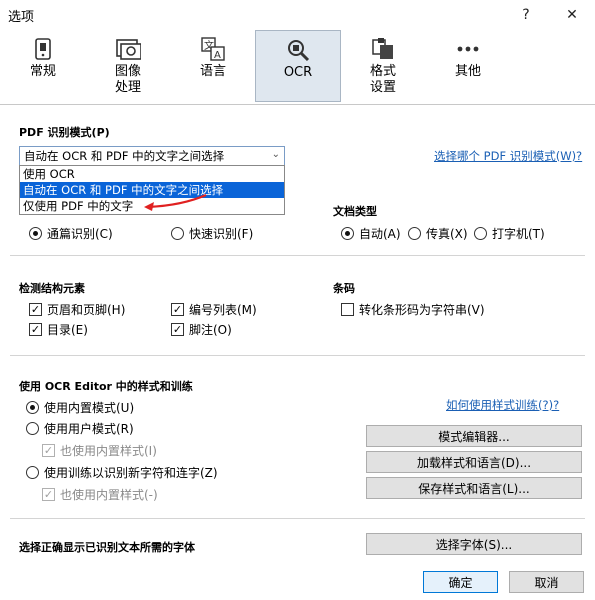 Image resolution: width=595 pixels, height=600 pixels. Describe the element at coordinates (355, 211) in the screenshot. I see `document-type-heading: 文档类型` at that location.